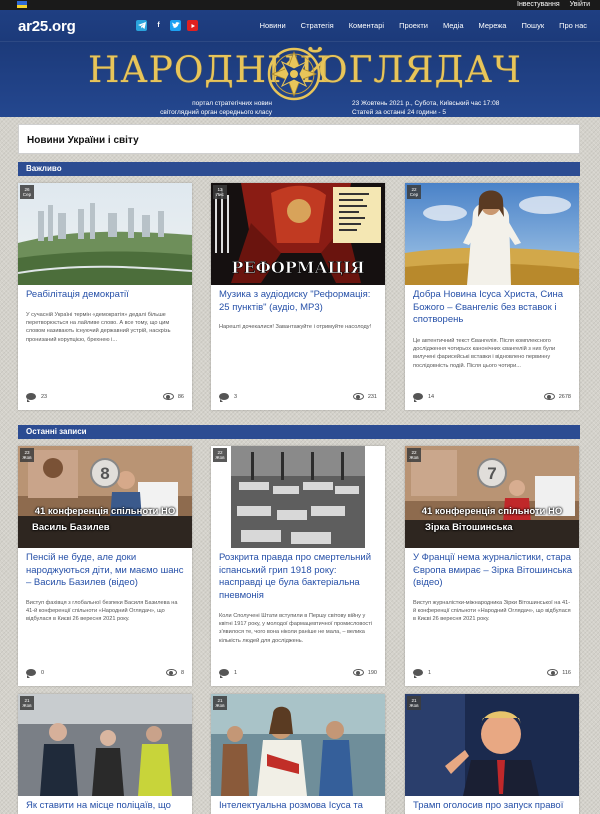 This screenshot has width=600, height=814. Describe the element at coordinates (106, 806) in the screenshot. I see `article-title: Як ставити на місце поліцаїв, що` at that location.